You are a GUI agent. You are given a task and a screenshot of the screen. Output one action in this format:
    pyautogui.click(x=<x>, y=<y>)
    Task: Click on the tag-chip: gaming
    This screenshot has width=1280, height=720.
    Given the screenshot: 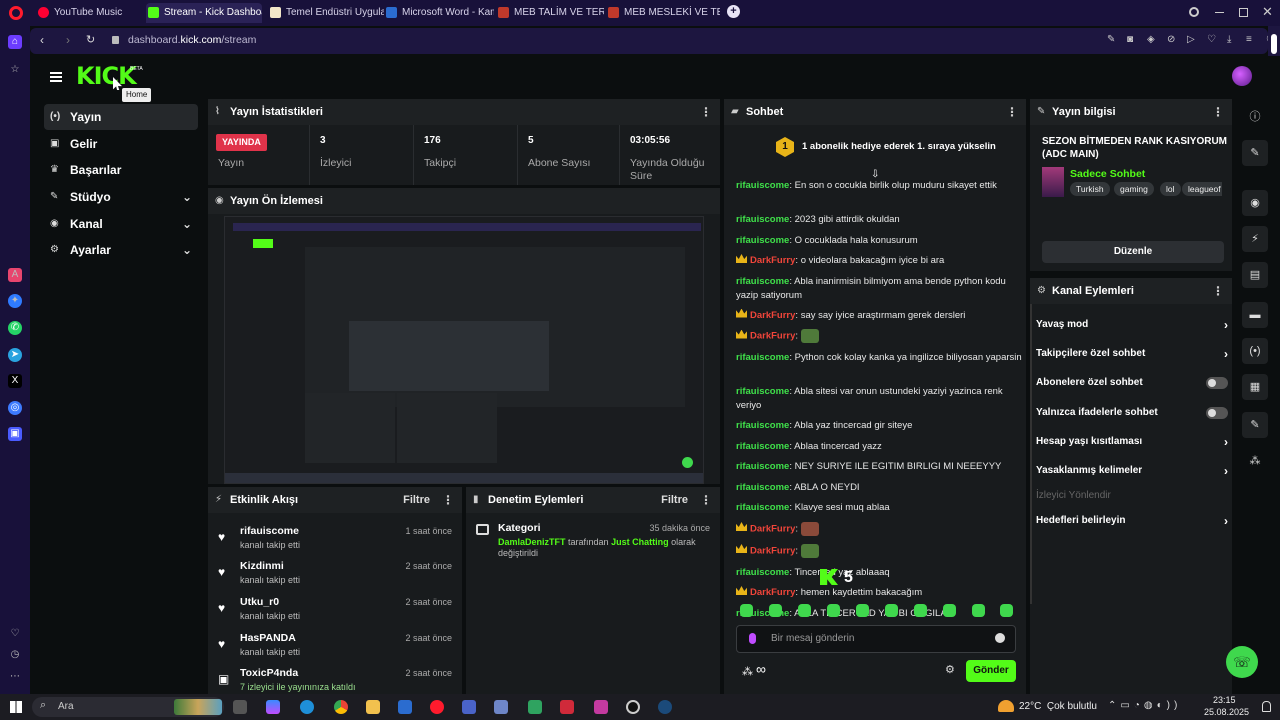 What is the action you would take?
    pyautogui.click(x=1134, y=189)
    